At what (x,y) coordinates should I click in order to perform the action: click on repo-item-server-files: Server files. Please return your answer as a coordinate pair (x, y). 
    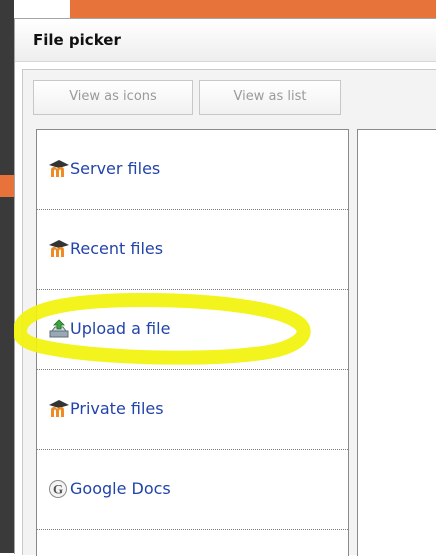
    Looking at the image, I should click on (192, 170).